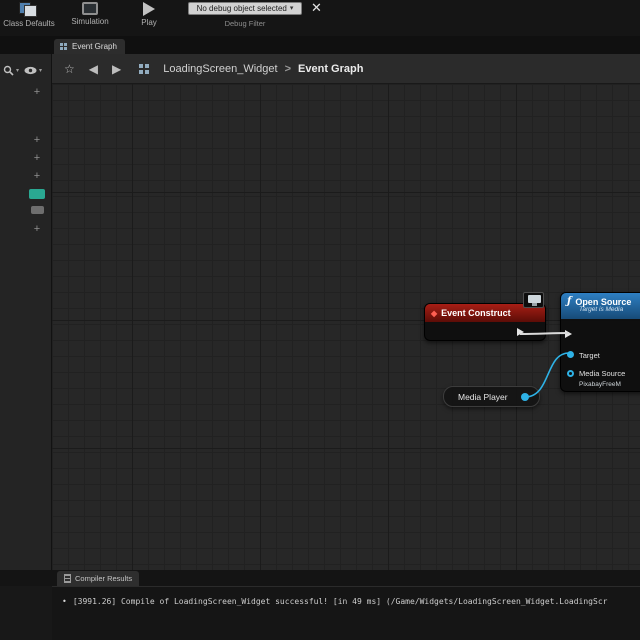  I want to click on graph-toolbar: ☆ ◀ ▶ LoadingScreen_Widget > Event Graph, so click(346, 69).